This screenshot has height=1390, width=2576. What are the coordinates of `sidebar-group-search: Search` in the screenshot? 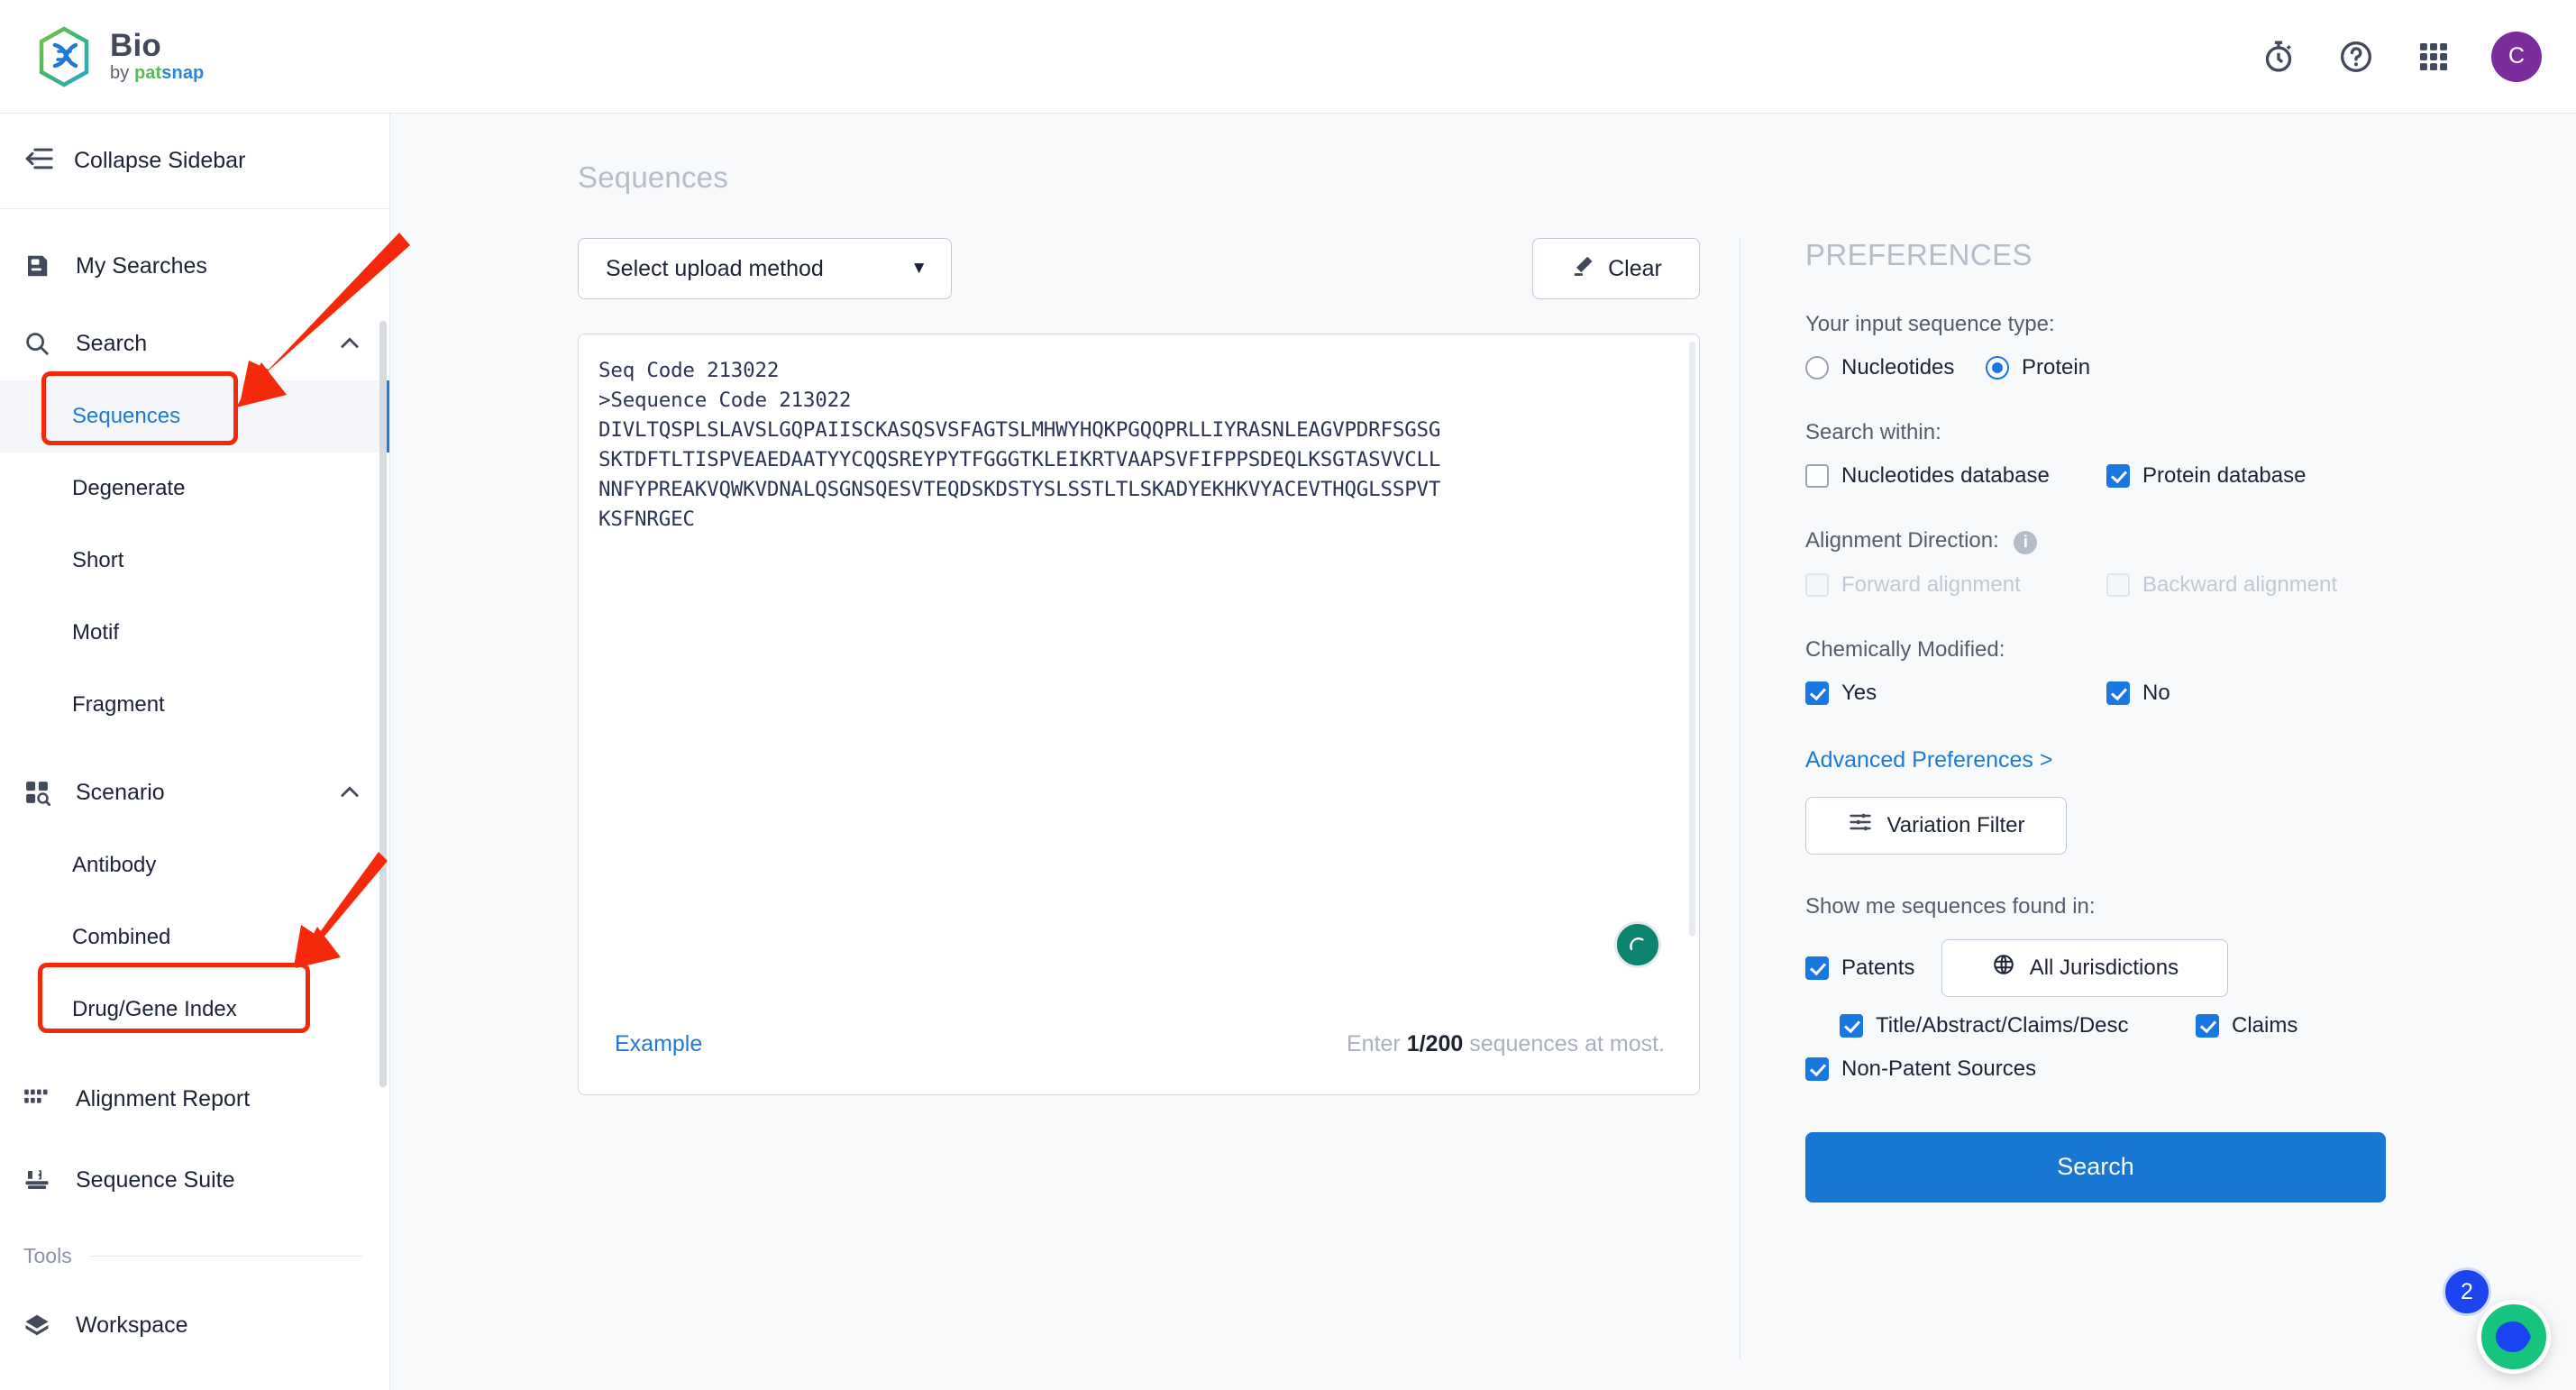 It's located at (194, 343).